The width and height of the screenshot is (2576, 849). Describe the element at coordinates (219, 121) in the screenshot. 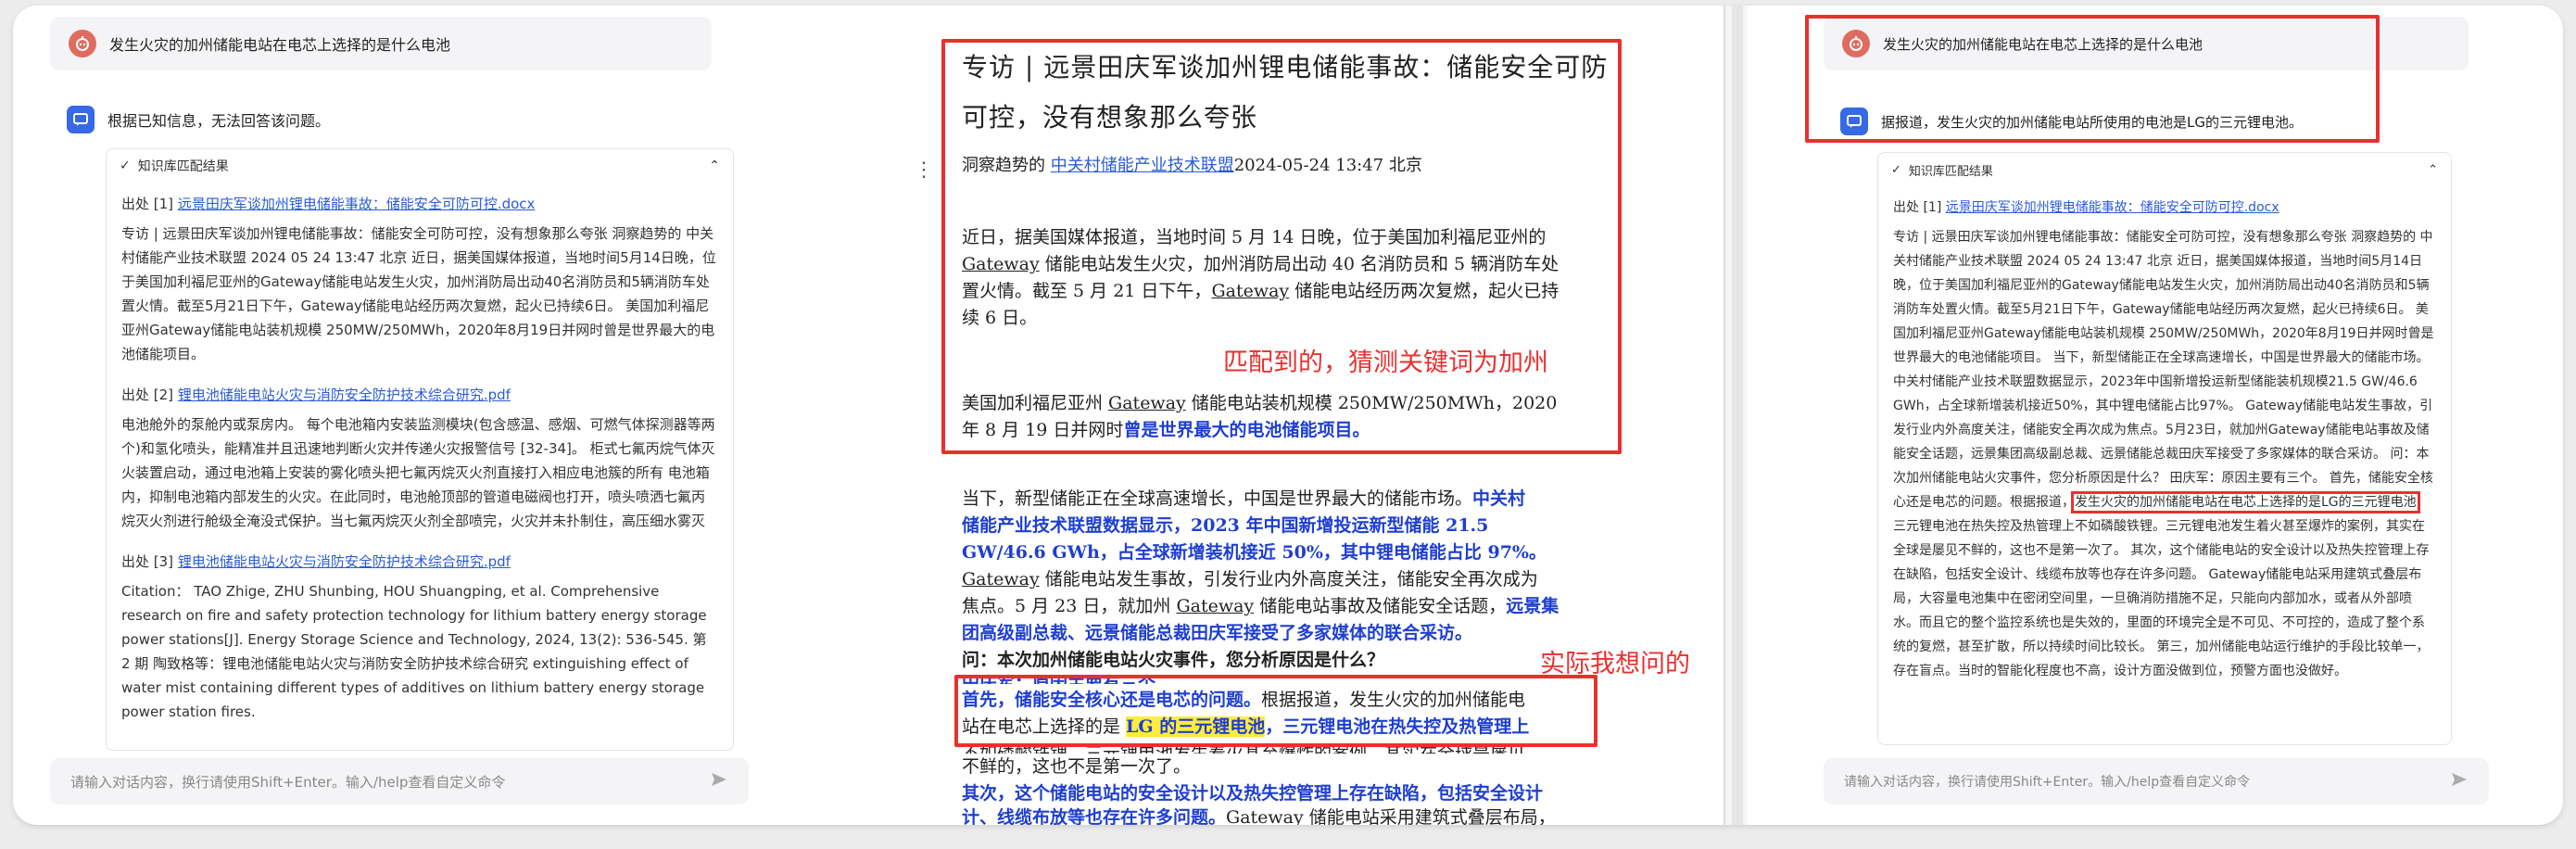

I see `answer-text: 根据已知信息，无法回答该问题。` at that location.